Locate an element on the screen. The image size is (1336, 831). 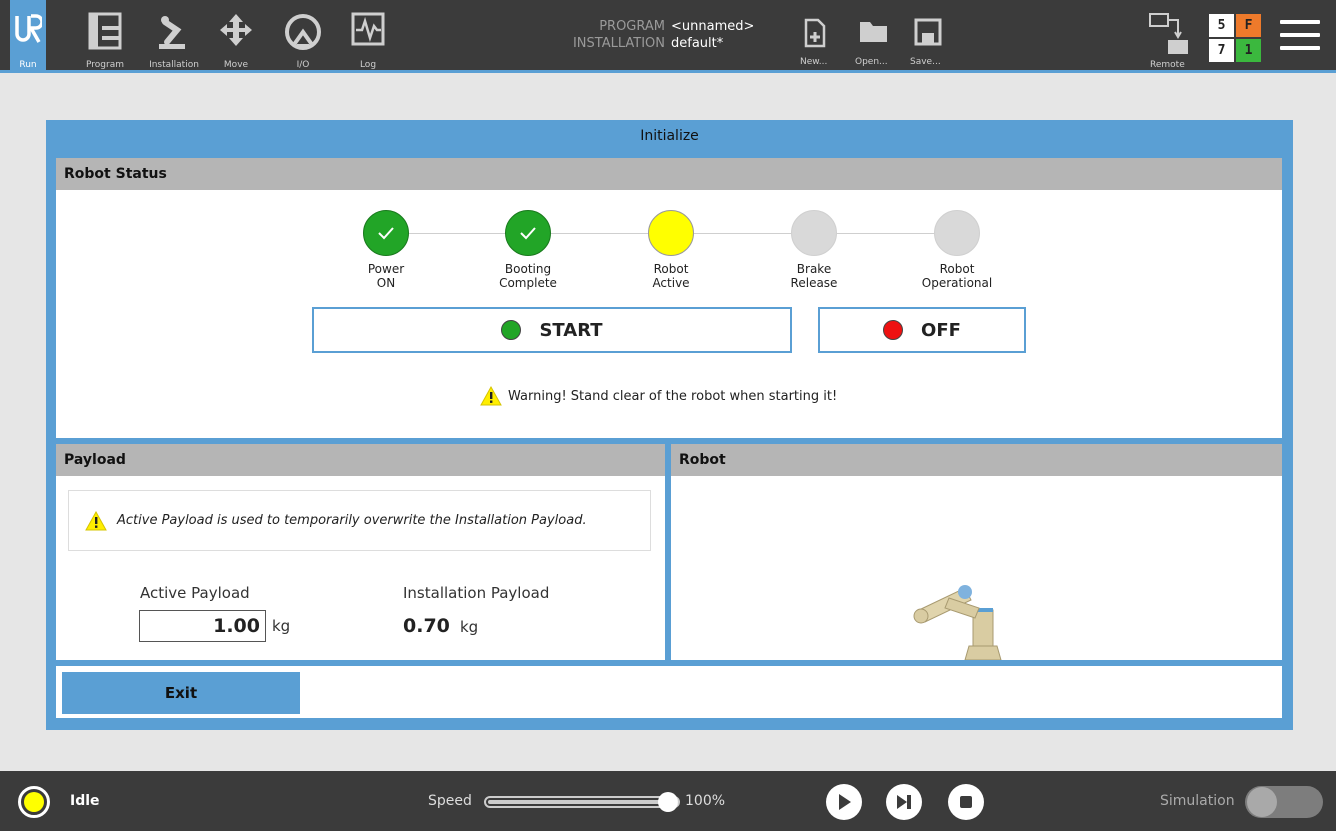
remote-label: Remote is located at coordinates (1167, 65).